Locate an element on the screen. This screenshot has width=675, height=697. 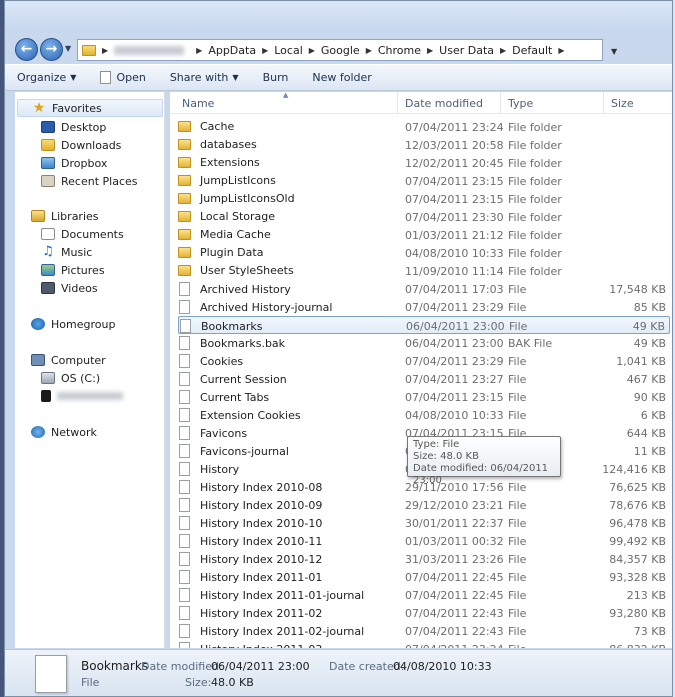
file-name-cell: History Index 2010-11 is located at coordinates (250, 541).